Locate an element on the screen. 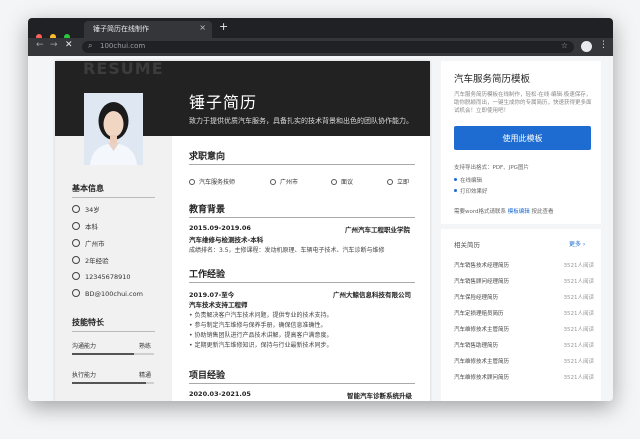  word-note: 需要word格式请联系 模板编辑 按此查看 is located at coordinates (504, 211).